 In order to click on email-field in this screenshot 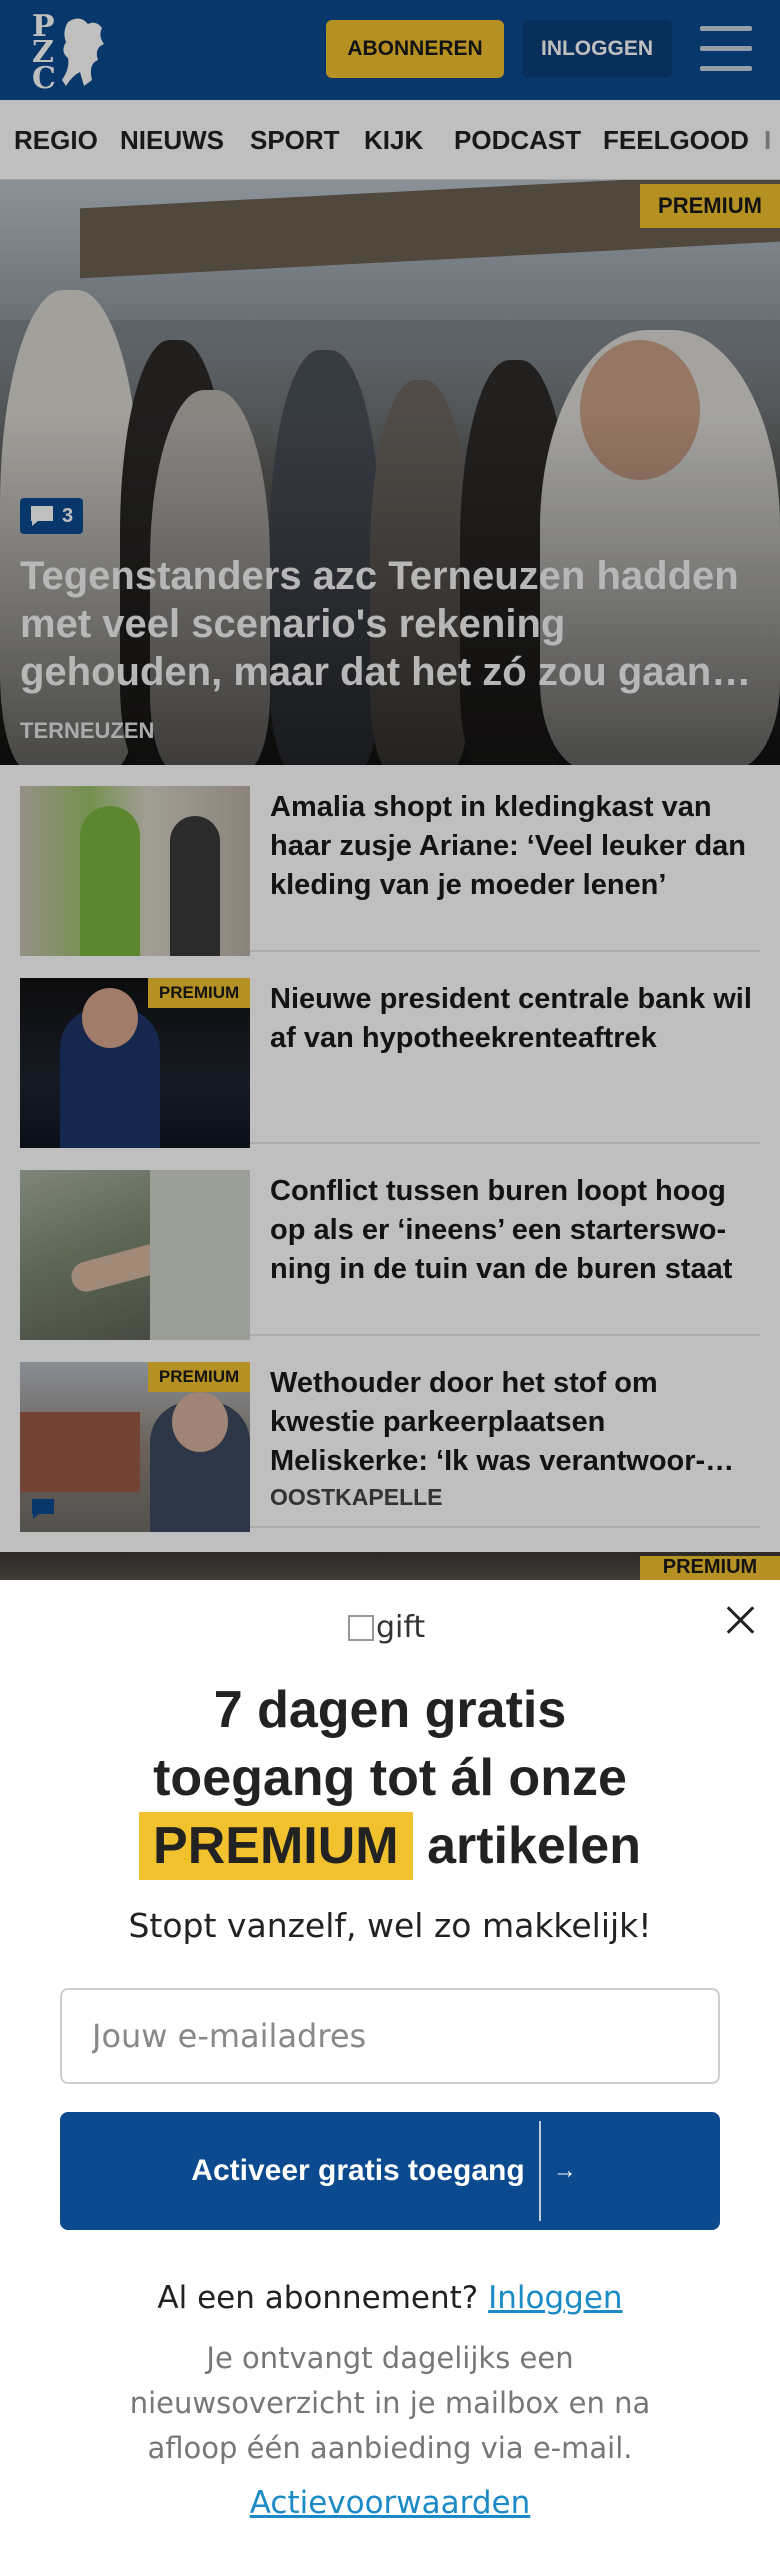, I will do `click(390, 2036)`.